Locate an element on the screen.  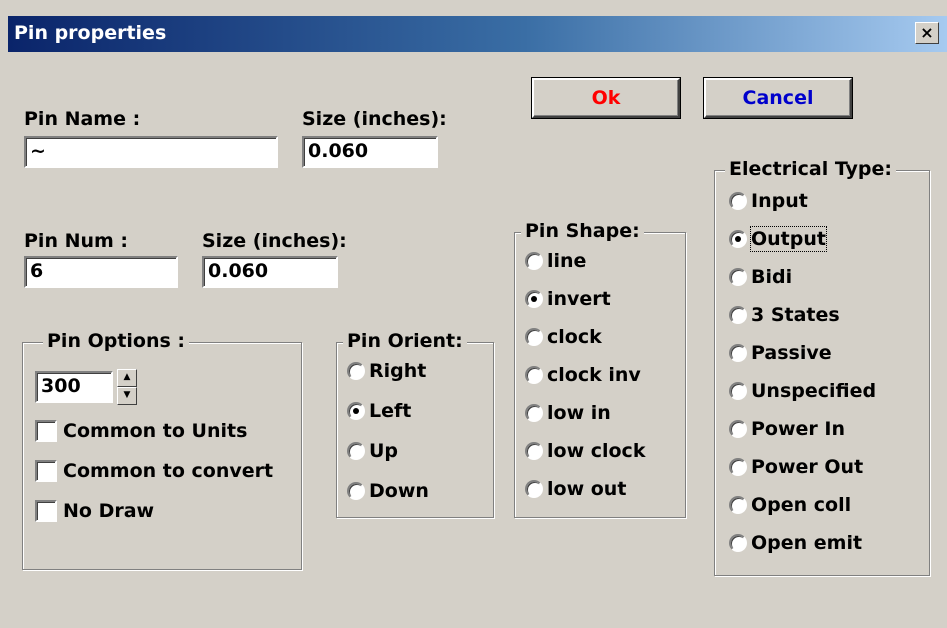
radio-label: low clock is located at coordinates (596, 451).